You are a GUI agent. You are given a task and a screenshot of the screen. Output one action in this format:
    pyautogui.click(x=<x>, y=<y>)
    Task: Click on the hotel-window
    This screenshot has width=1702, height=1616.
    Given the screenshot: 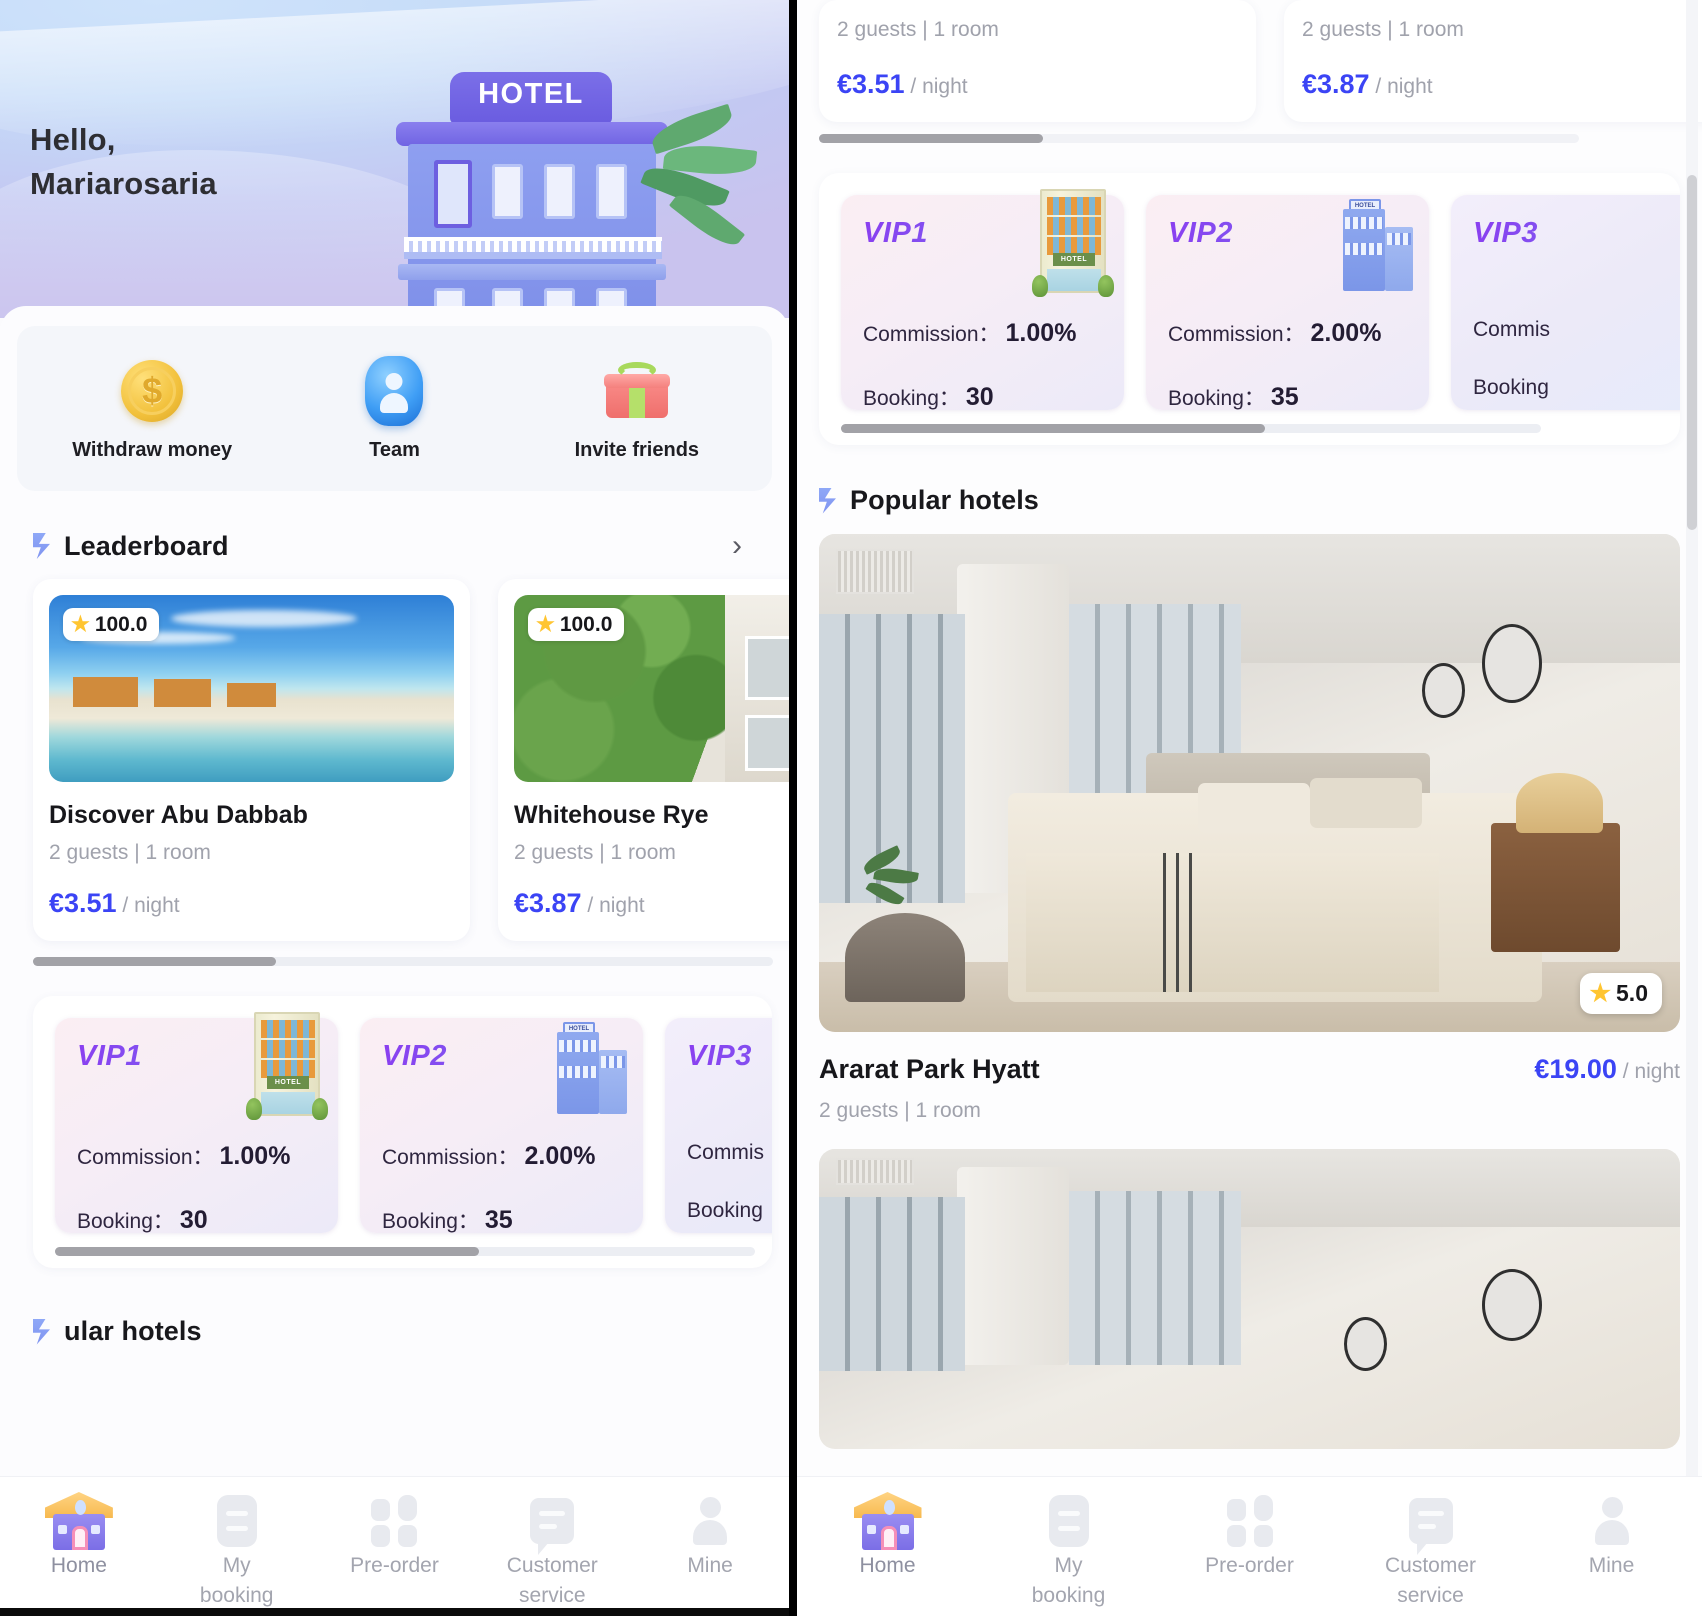 What is the action you would take?
    pyautogui.click(x=507, y=191)
    